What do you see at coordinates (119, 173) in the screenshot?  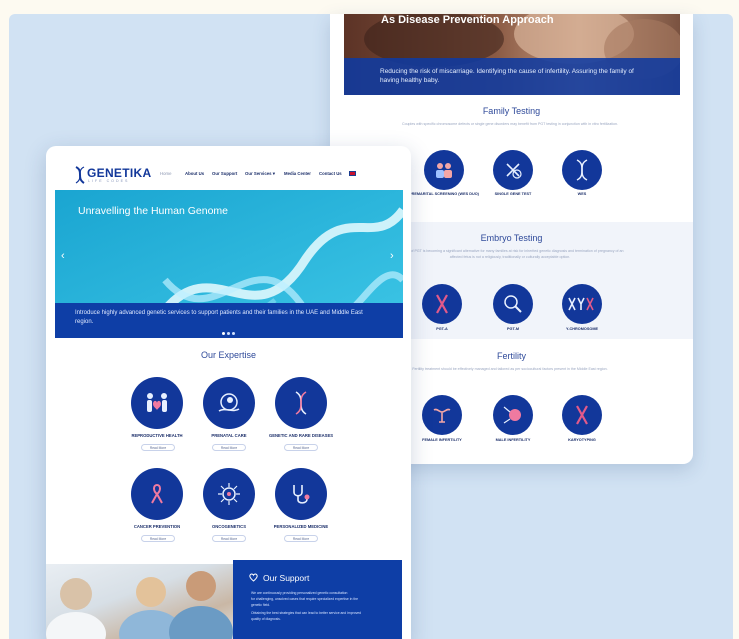 I see `logo-text: GENETIKA` at bounding box center [119, 173].